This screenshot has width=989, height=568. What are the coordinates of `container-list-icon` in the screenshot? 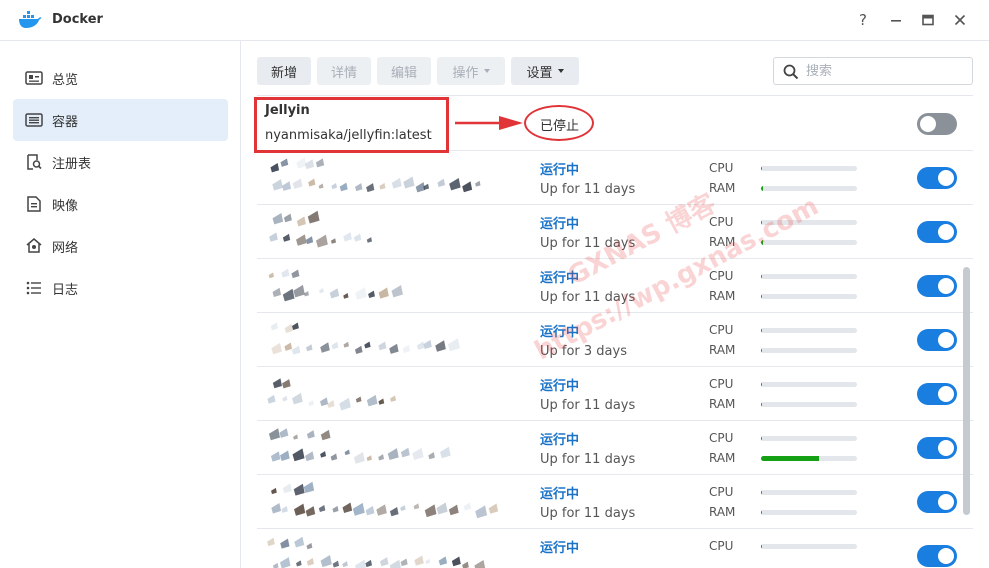 It's located at (34, 120).